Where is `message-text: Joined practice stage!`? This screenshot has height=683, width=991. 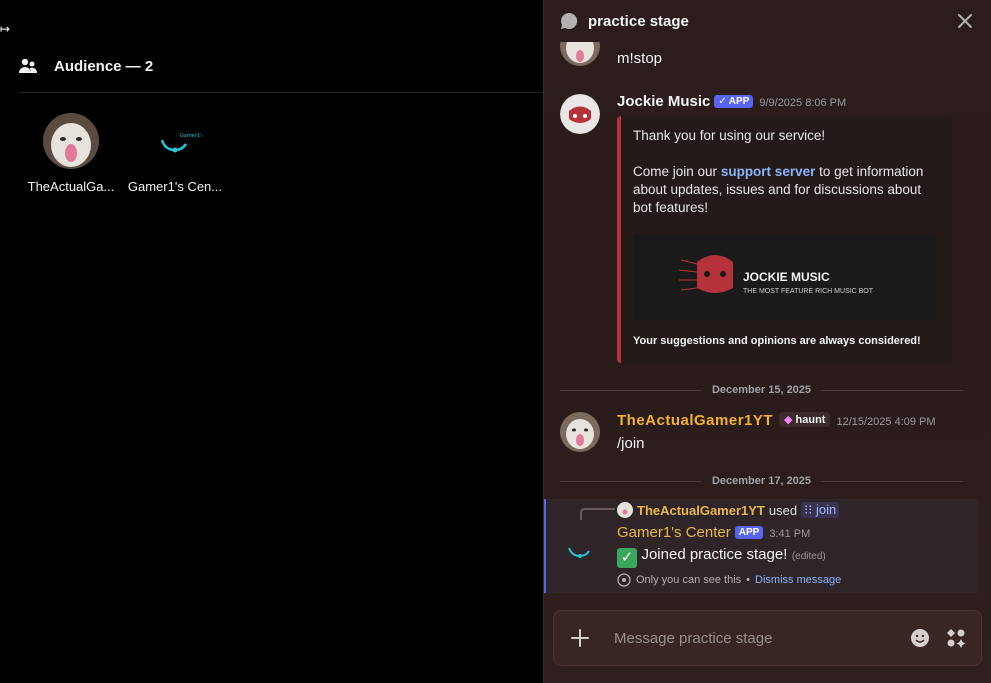 message-text: Joined practice stage! is located at coordinates (714, 554).